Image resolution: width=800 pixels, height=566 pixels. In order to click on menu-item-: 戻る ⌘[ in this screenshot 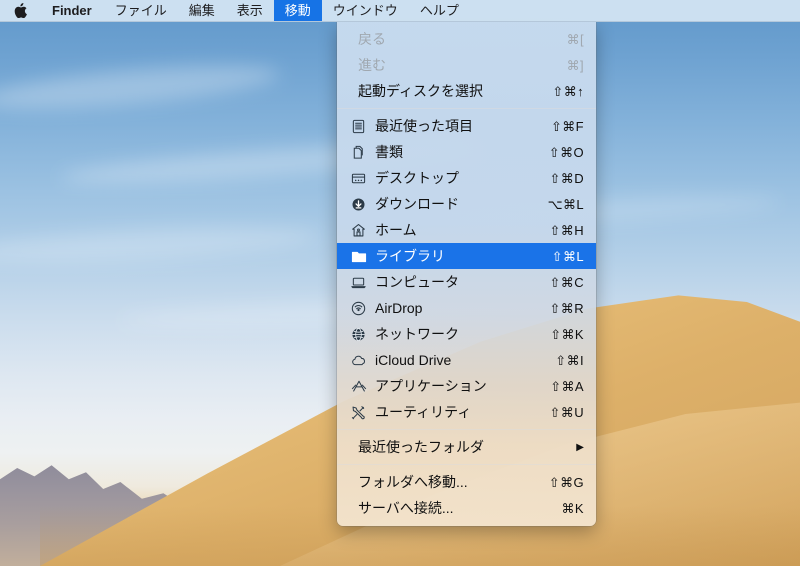, I will do `click(466, 39)`.